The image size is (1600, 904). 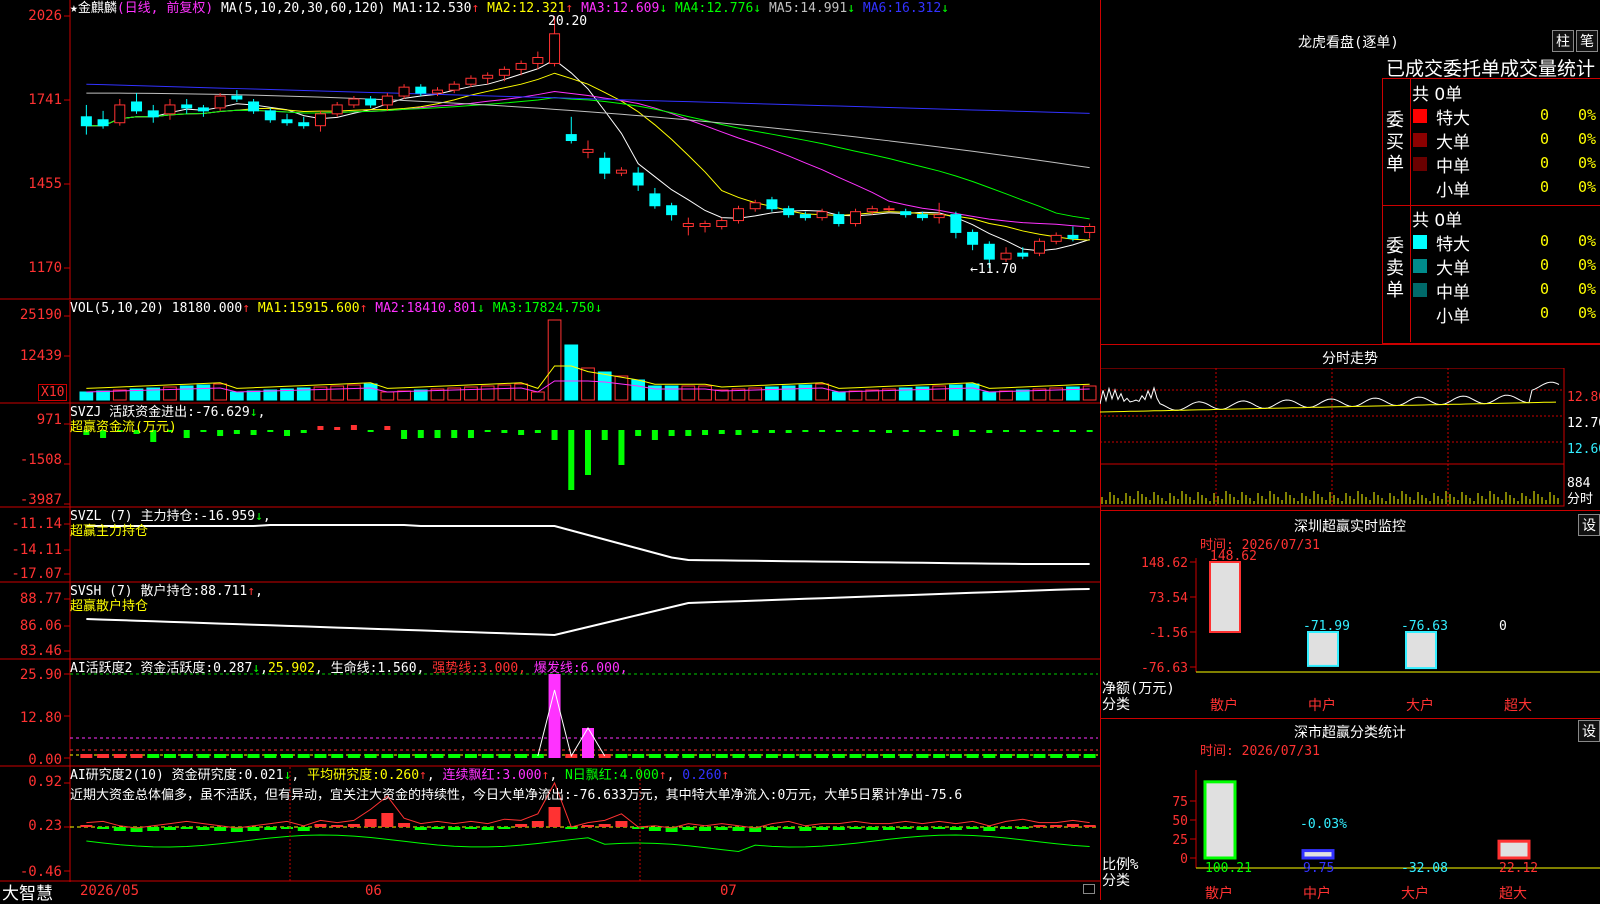 What do you see at coordinates (40, 651) in the screenshot?
I see `svsh-y-tick: 83.46` at bounding box center [40, 651].